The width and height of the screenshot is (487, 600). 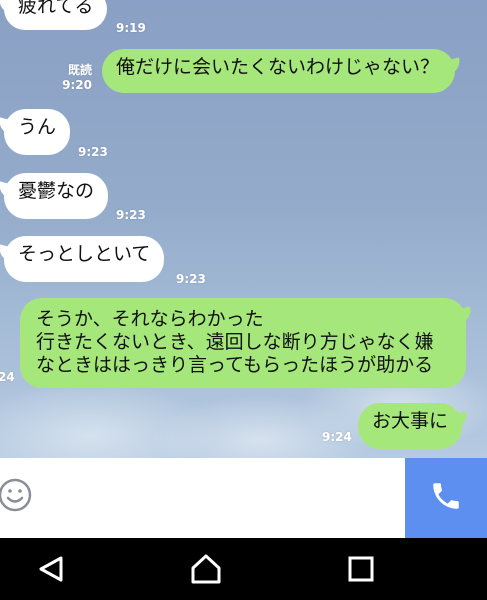 I want to click on incoming-message-bubble: うん, so click(x=37, y=132).